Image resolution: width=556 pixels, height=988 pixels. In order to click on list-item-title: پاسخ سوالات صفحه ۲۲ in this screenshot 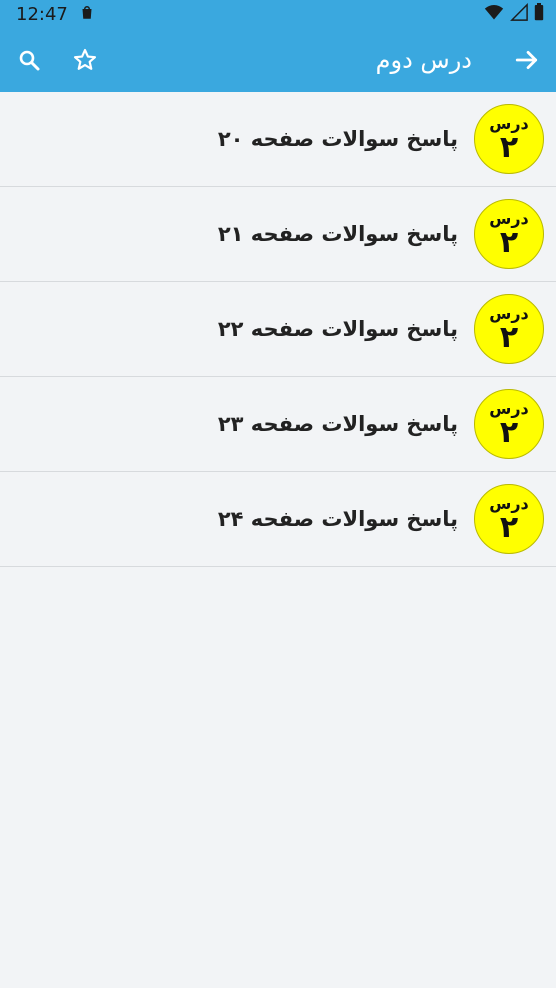, I will do `click(337, 329)`.